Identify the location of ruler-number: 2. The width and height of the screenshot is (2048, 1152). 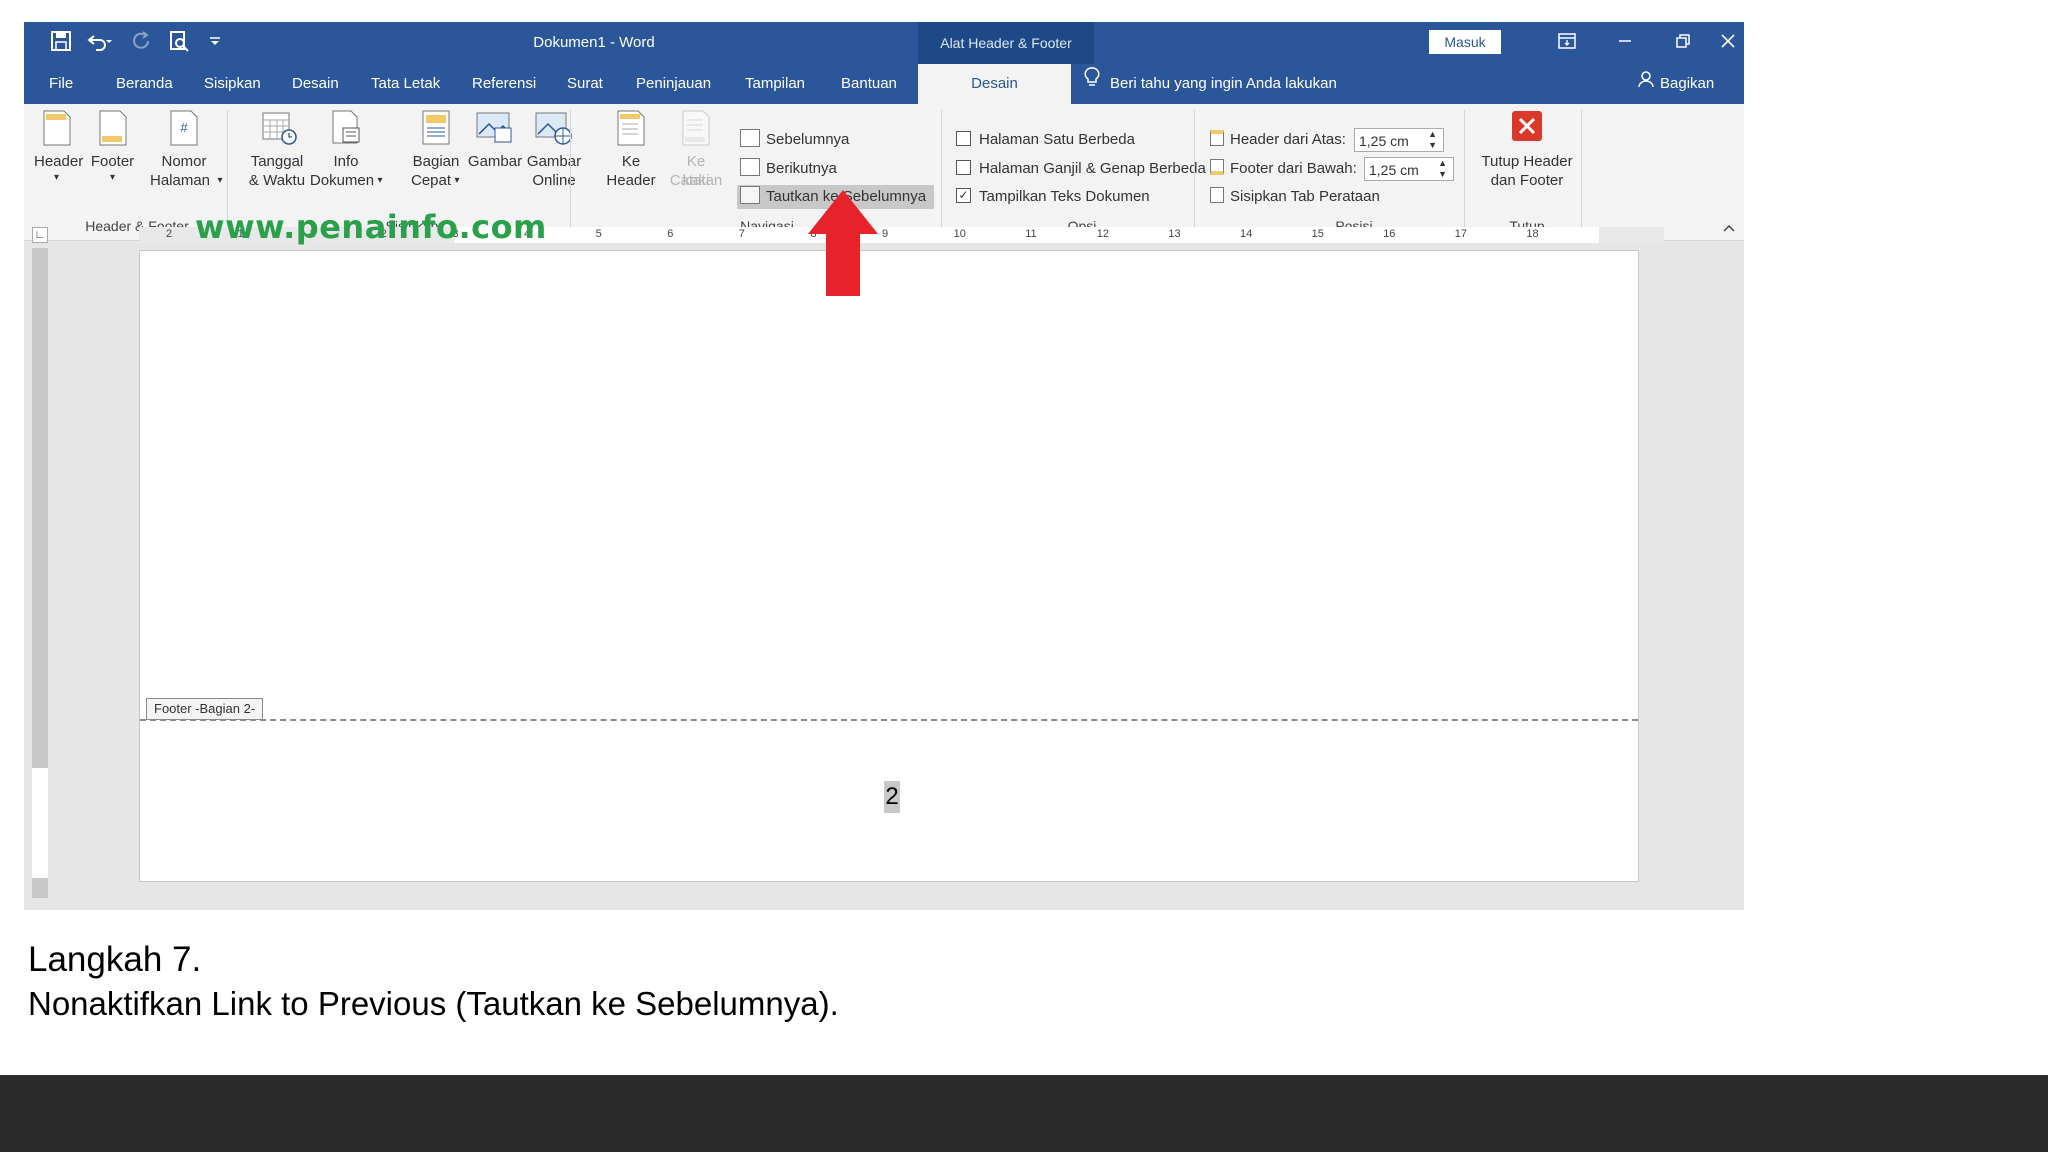
(169, 234).